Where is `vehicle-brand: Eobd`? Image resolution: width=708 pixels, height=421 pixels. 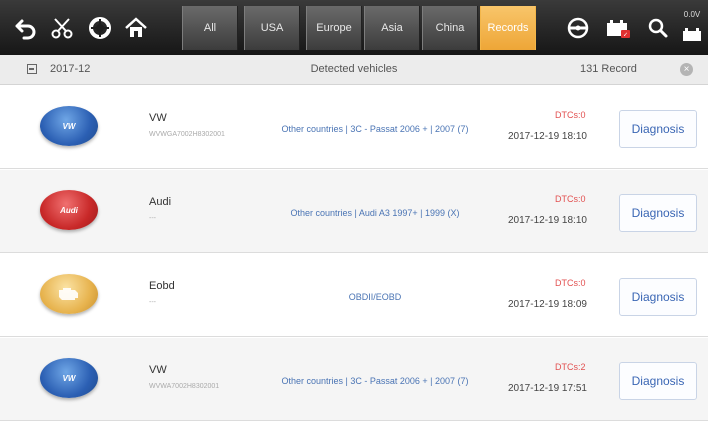
vehicle-brand: Eobd is located at coordinates (162, 286).